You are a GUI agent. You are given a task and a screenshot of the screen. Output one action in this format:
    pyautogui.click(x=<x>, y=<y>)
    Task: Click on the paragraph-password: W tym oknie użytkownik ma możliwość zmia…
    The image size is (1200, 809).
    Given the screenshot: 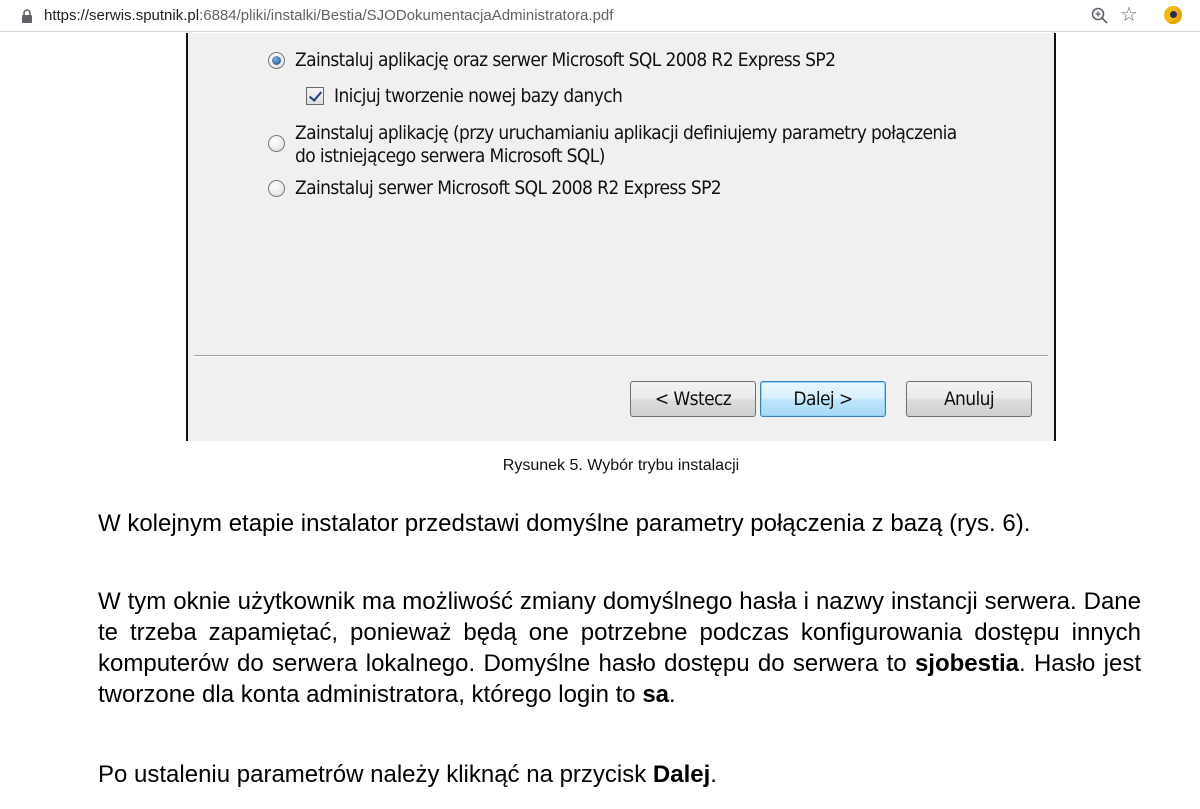 What is the action you would take?
    pyautogui.click(x=619, y=648)
    